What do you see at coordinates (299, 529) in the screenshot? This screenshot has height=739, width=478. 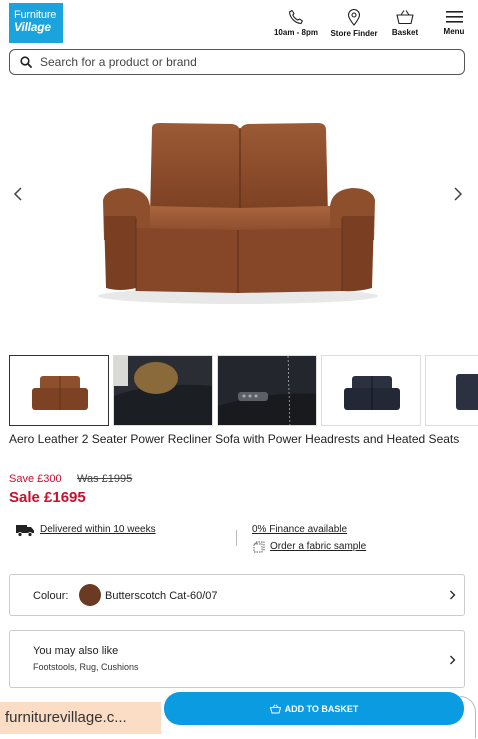 I see `finance-link: 0% Finance available` at bounding box center [299, 529].